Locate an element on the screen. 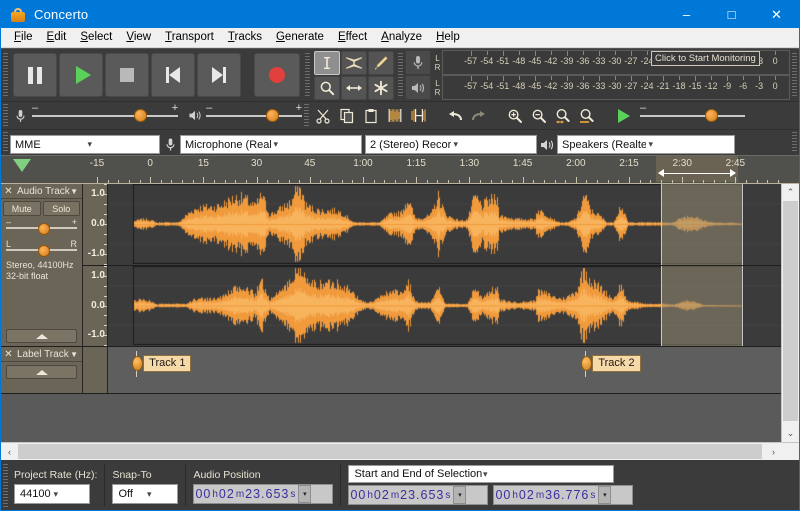  selection-end-field: 00 h 02 m 36.776 s ▾ is located at coordinates (563, 495).